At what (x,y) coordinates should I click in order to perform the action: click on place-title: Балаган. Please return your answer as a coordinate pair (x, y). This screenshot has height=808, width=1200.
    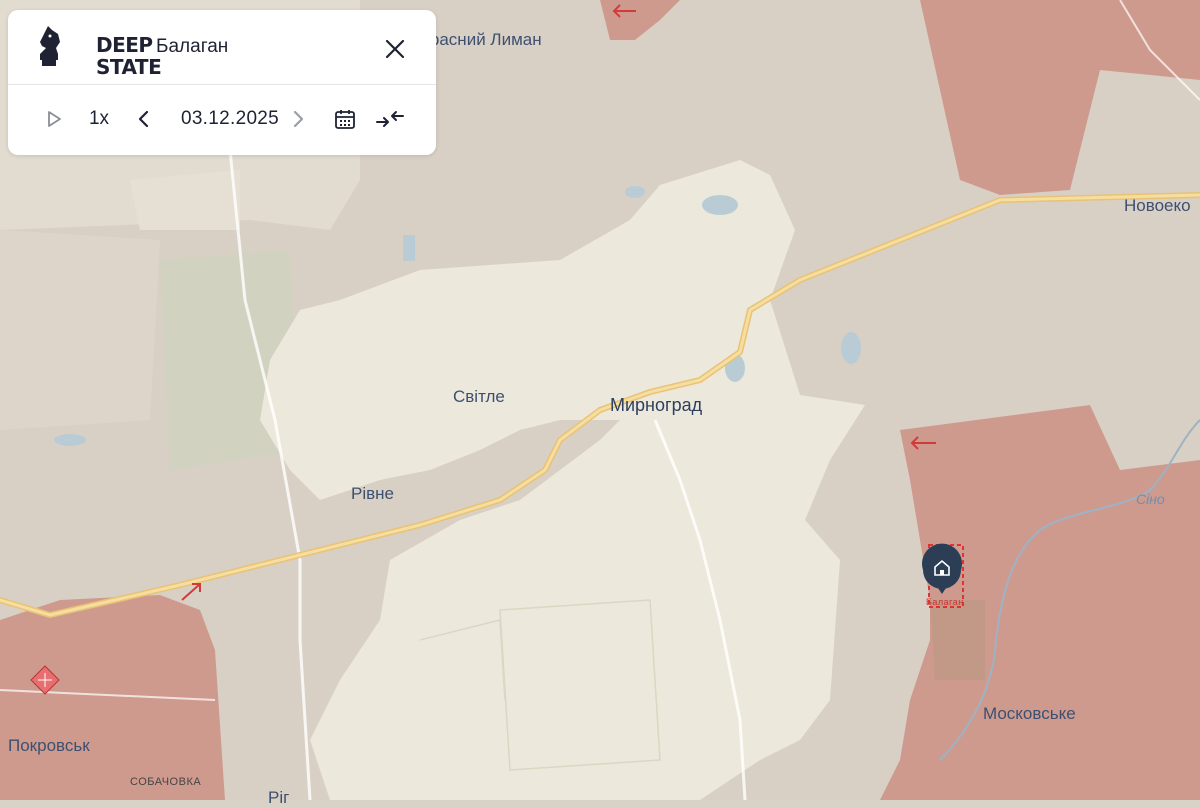
    Looking at the image, I should click on (192, 46).